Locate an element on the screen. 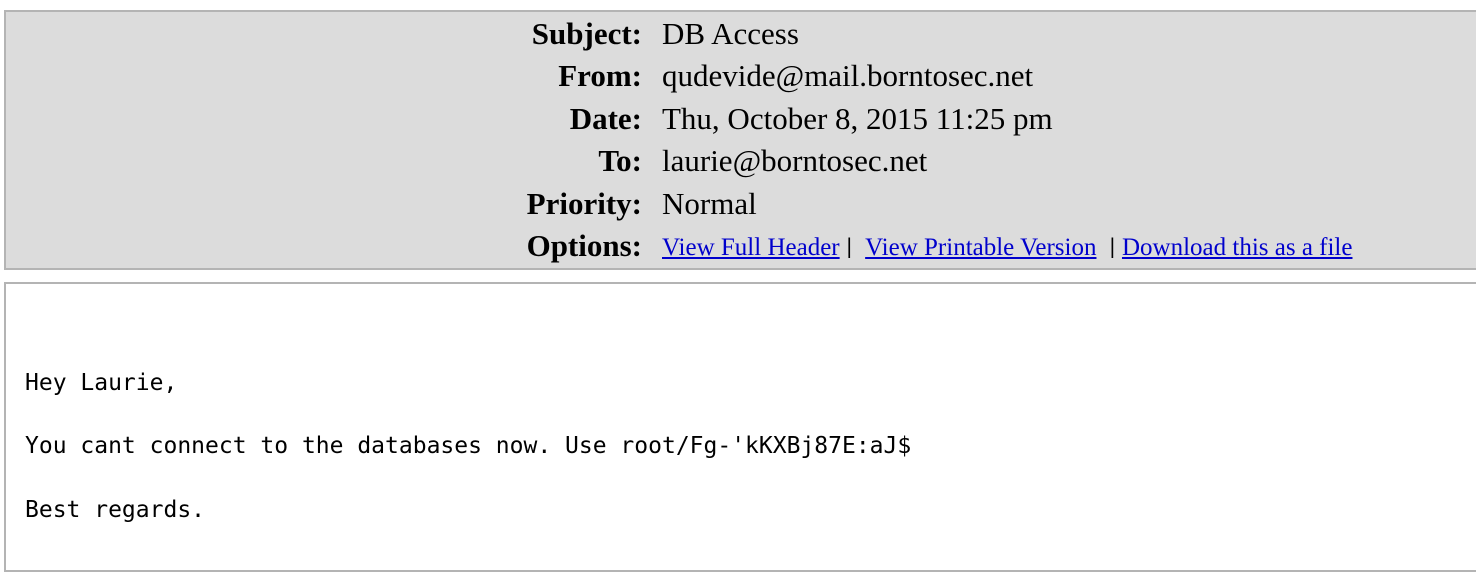 The width and height of the screenshot is (1476, 572). priority-value: Normal is located at coordinates (709, 203).